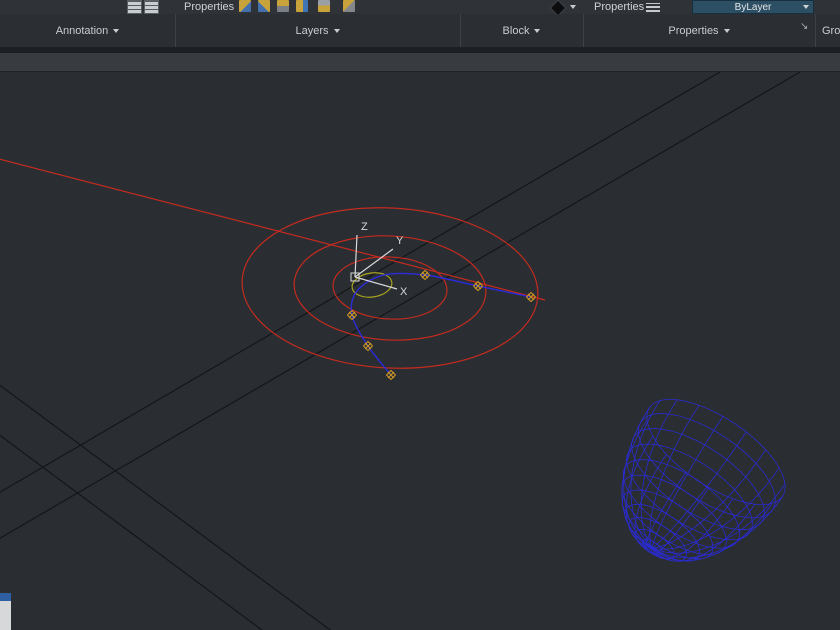 This screenshot has width=840, height=630. I want to click on ribbon-panel-row: Annotation Layers Block Properties Gro ↘, so click(420, 30).